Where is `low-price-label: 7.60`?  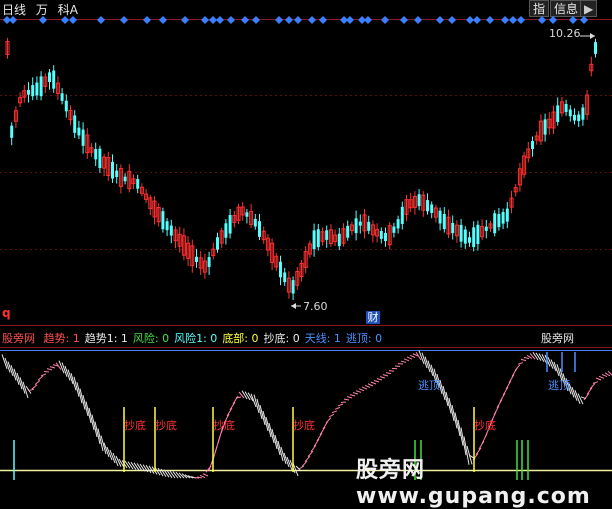
low-price-label: 7.60 is located at coordinates (315, 306).